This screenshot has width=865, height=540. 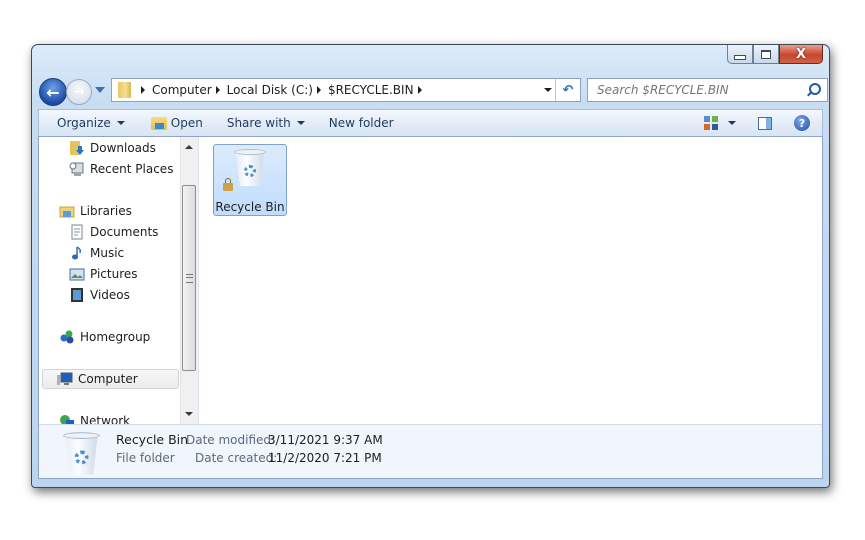 I want to click on back-arrow-icon: ←, so click(x=53, y=92).